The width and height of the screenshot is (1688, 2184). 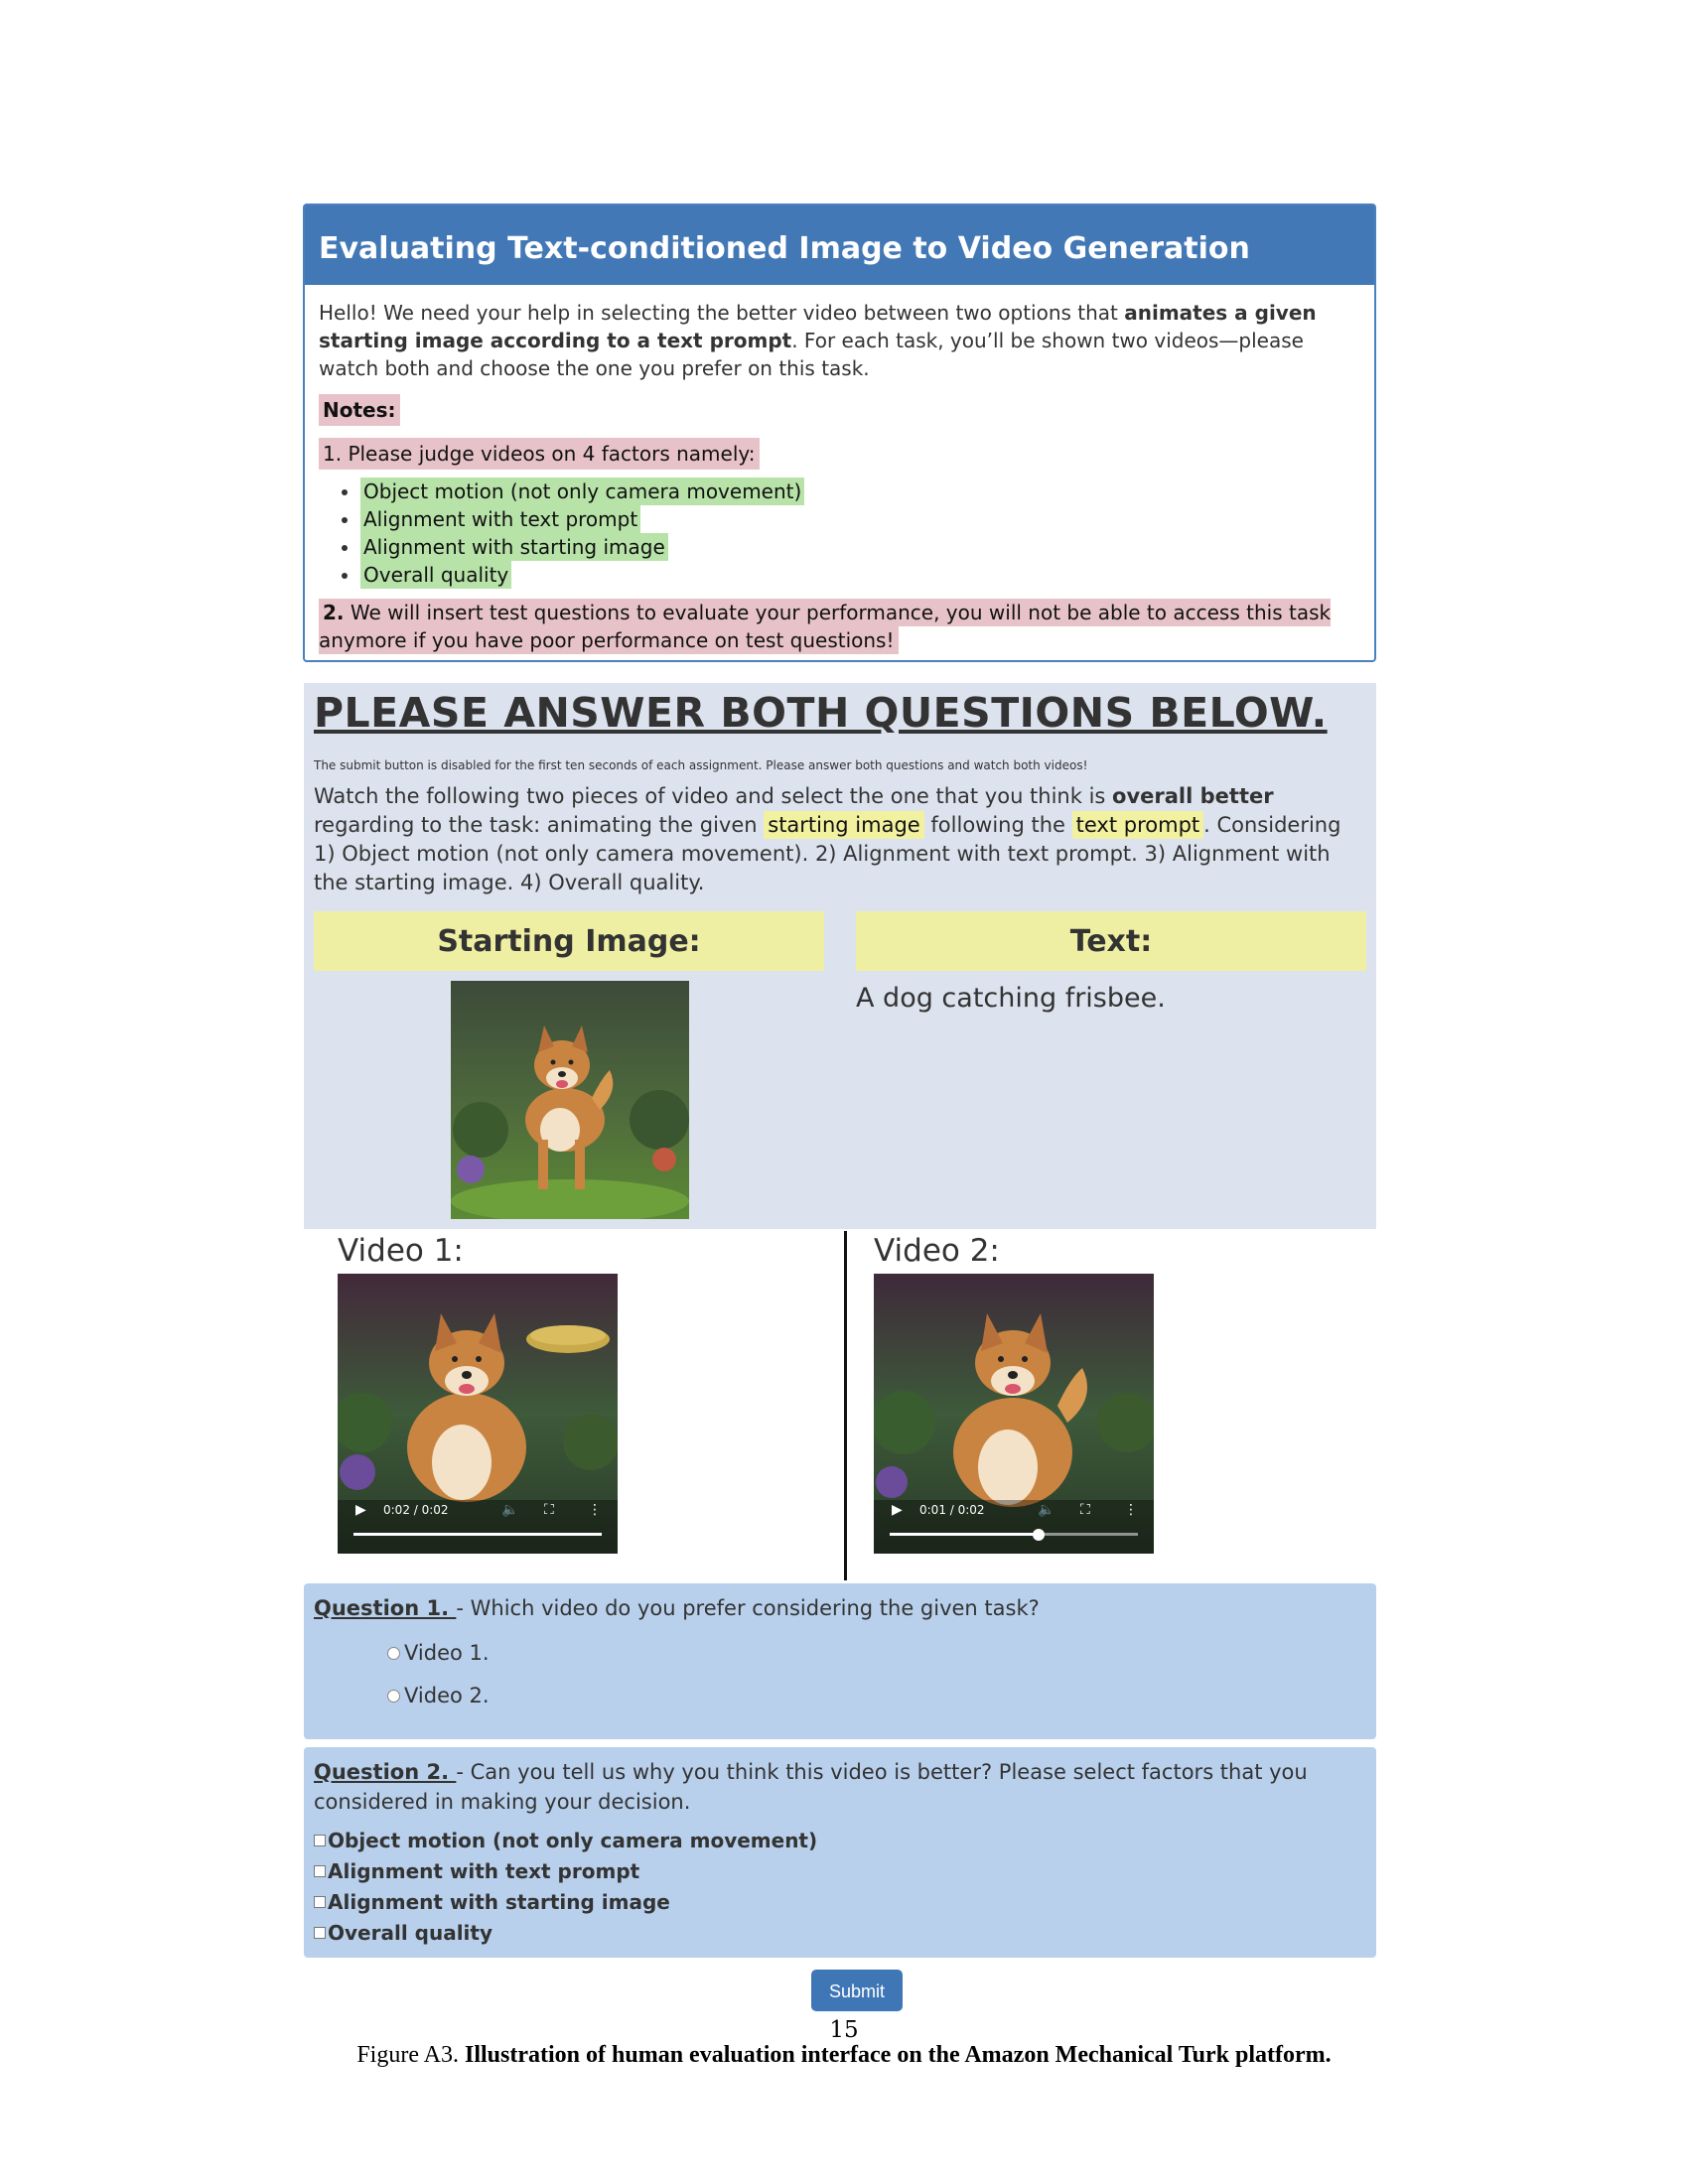 I want to click on factor-checkbox-overall-quality: Overall quality, so click(x=403, y=1933).